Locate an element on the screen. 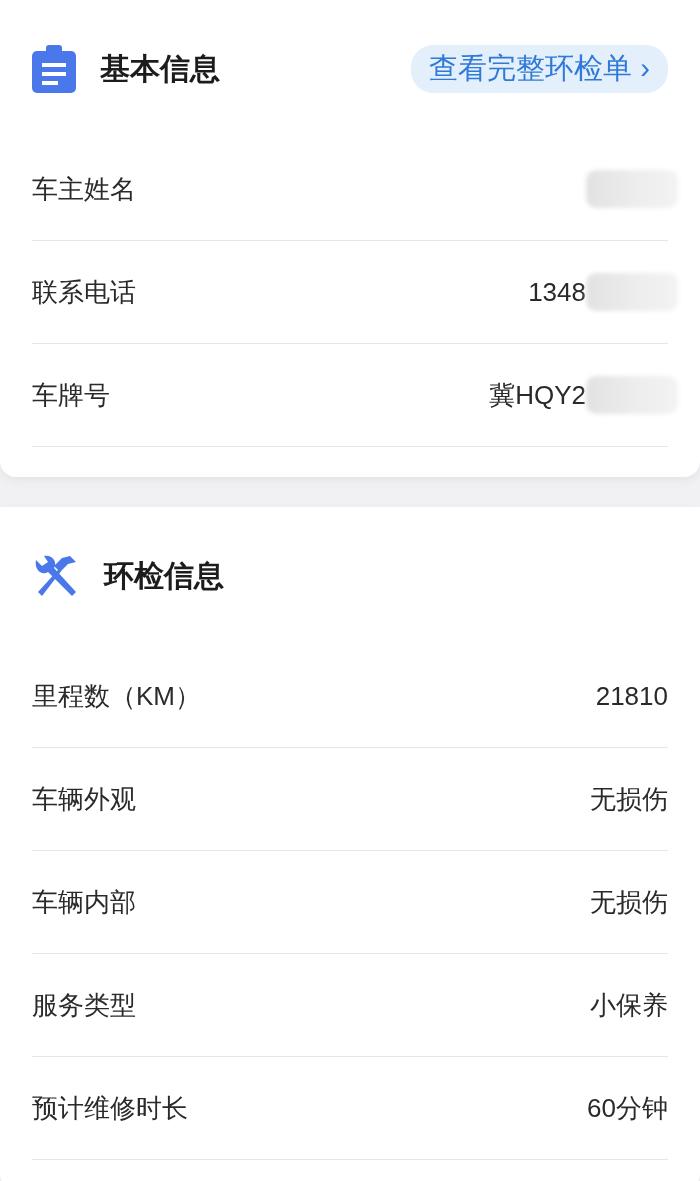 Image resolution: width=700 pixels, height=1181 pixels. field-value: 小保养 is located at coordinates (629, 1005).